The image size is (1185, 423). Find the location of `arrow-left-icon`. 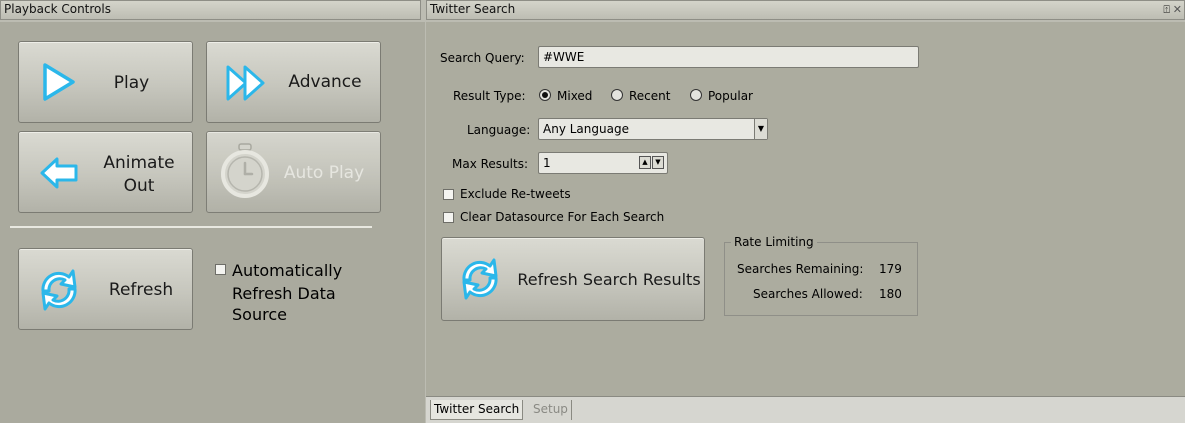

arrow-left-icon is located at coordinates (59, 173).